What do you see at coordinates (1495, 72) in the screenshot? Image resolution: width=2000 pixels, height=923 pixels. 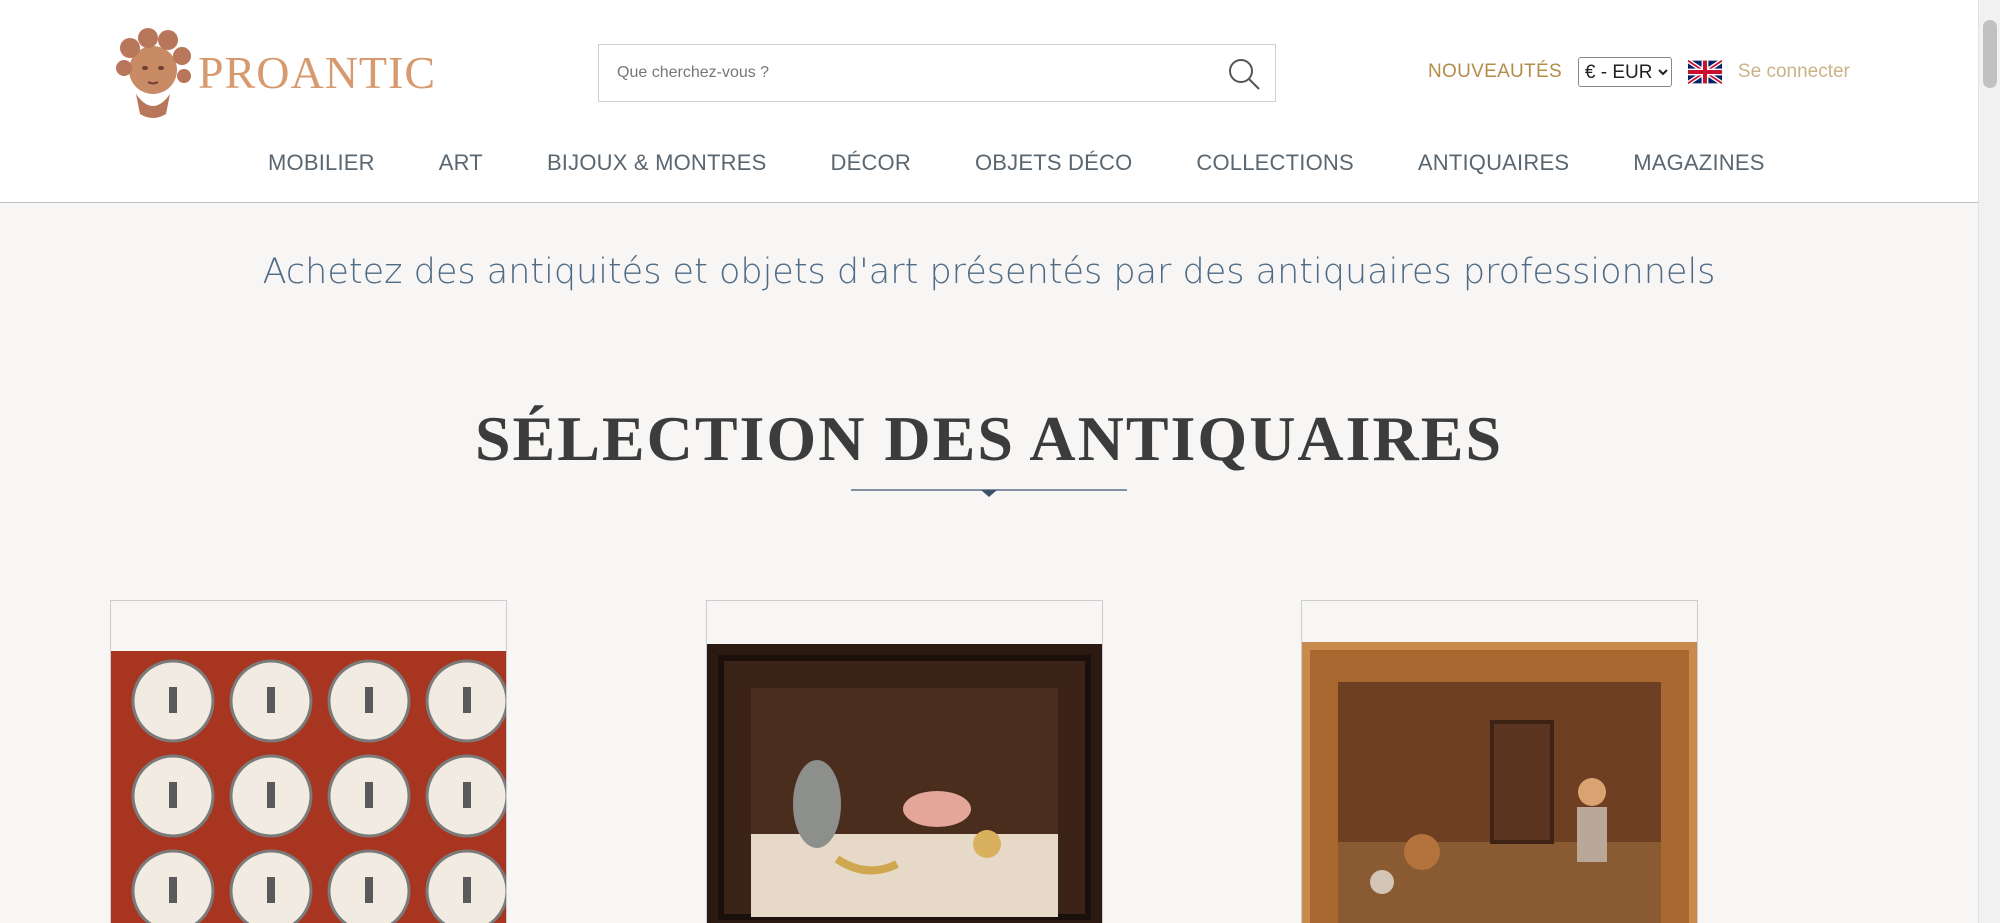 I see `nouveautes-link: NOUVEAUTÉS` at bounding box center [1495, 72].